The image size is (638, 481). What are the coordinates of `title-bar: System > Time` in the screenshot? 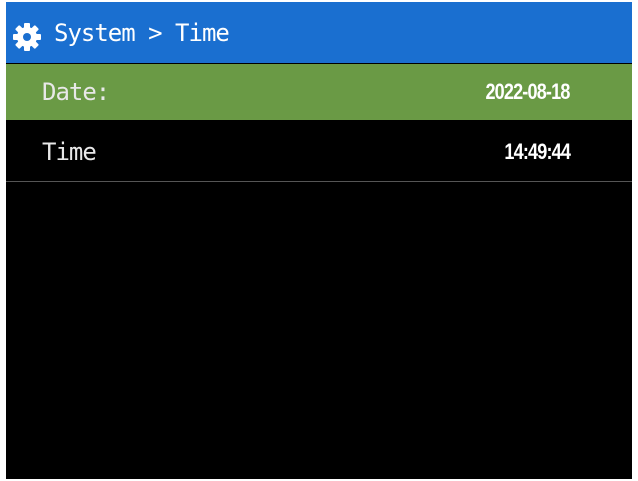 It's located at (319, 32).